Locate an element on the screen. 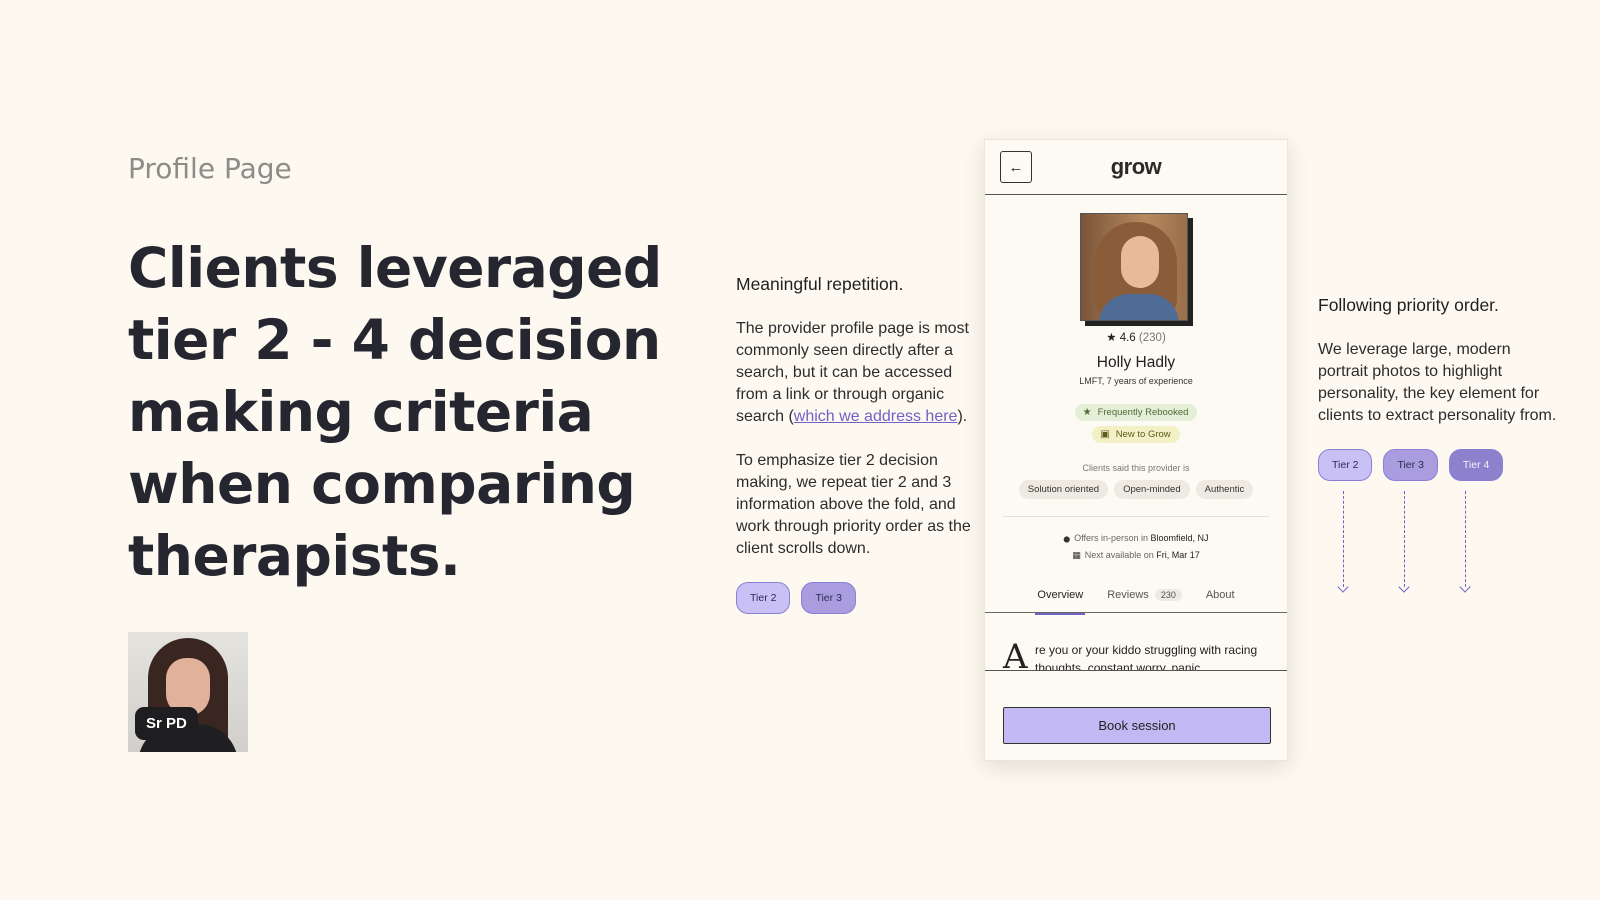 This screenshot has height=900, width=1600. author-avatar: Sr PD is located at coordinates (188, 692).